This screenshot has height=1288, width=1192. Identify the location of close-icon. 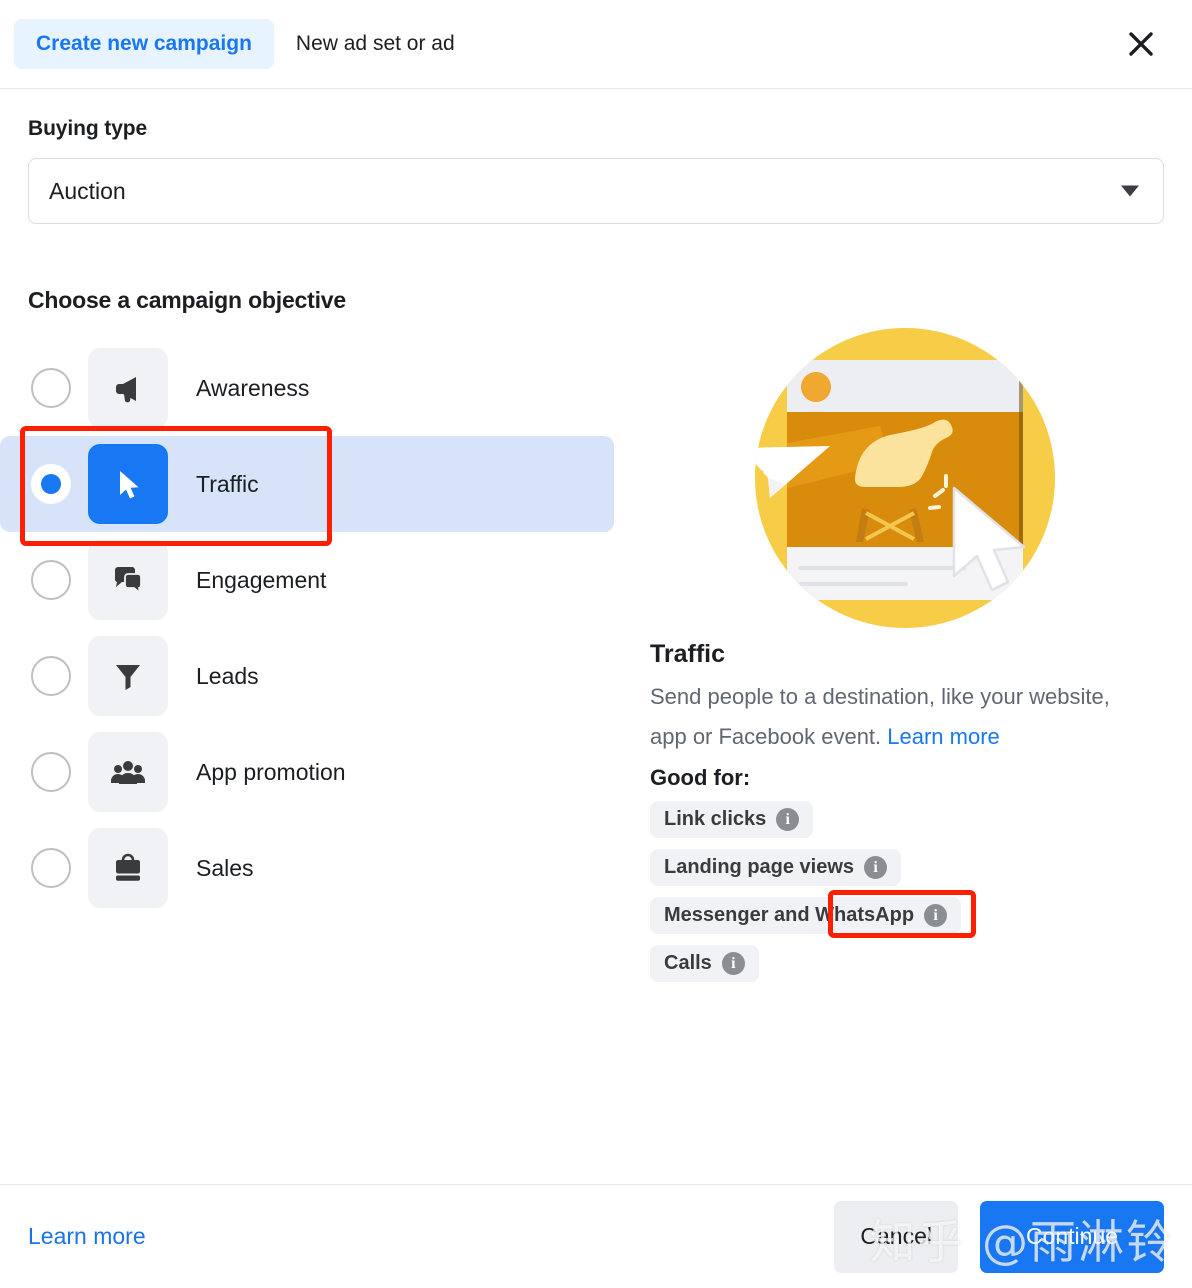
(1141, 44).